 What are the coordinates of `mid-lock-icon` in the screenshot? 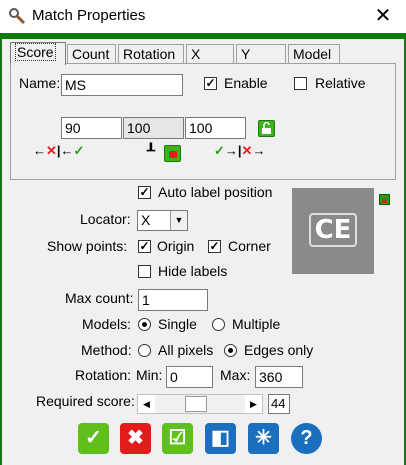 It's located at (172, 153).